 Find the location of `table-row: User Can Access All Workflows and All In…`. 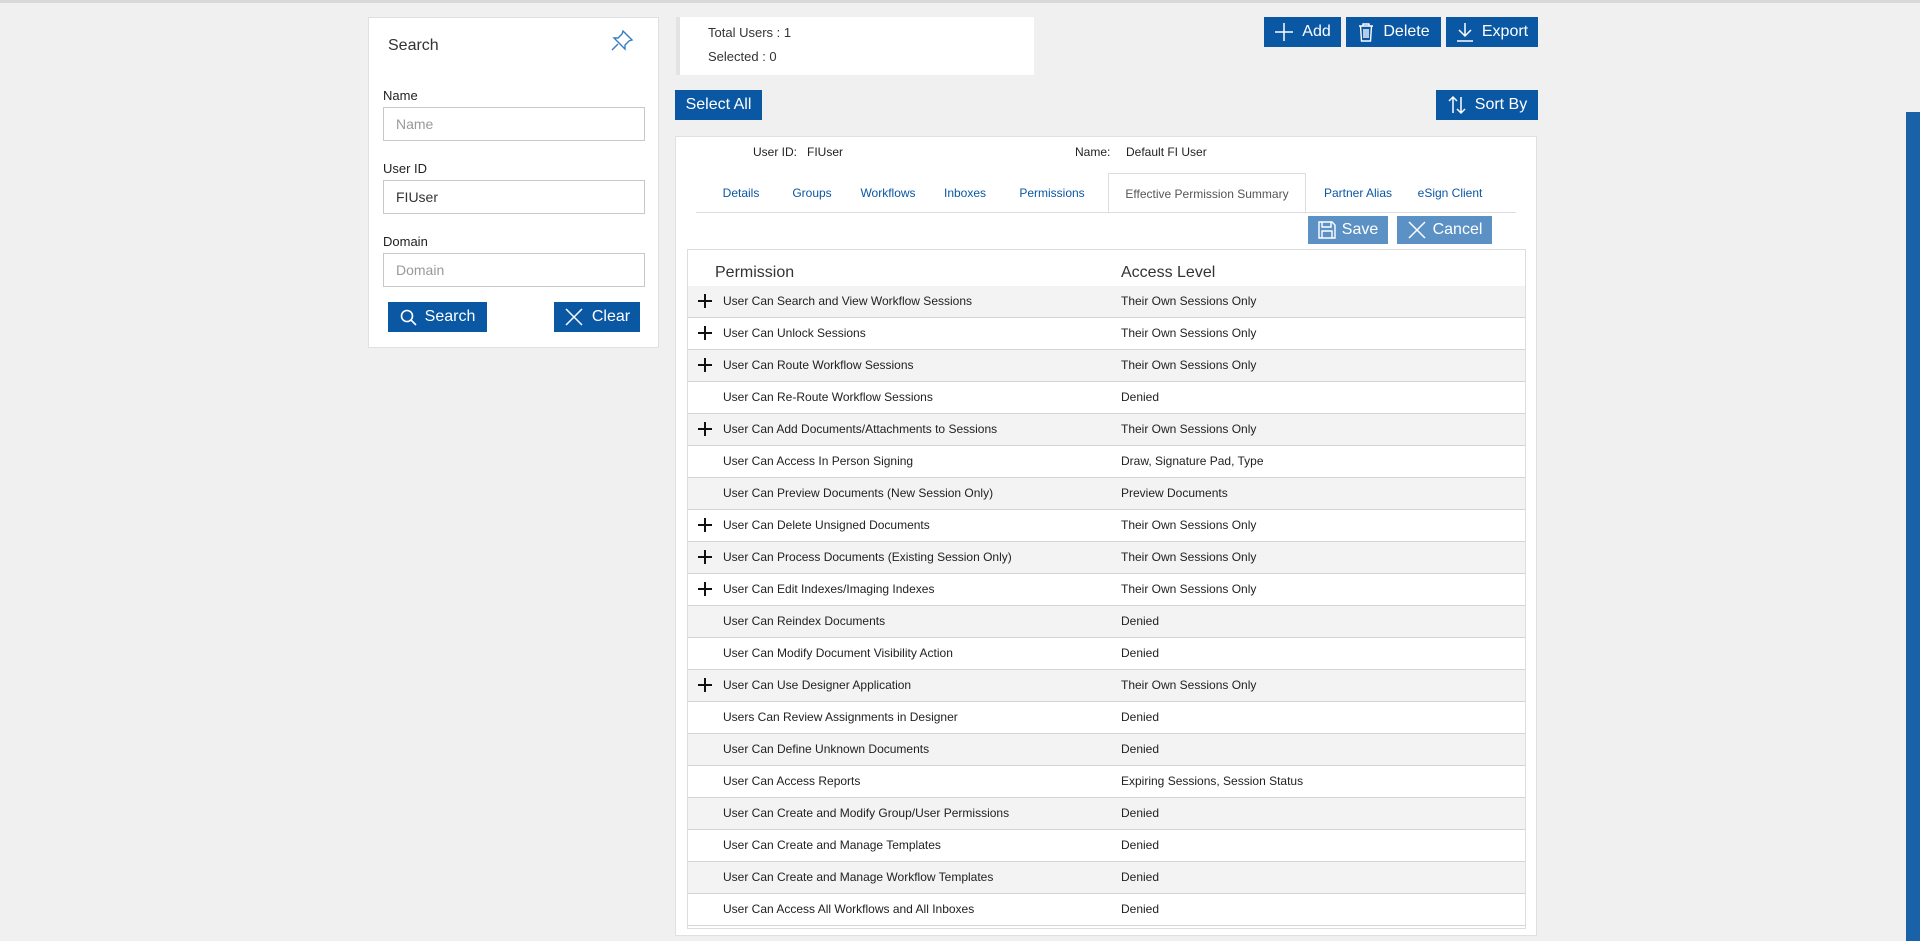

table-row: User Can Access All Workflows and All In… is located at coordinates (1106, 910).